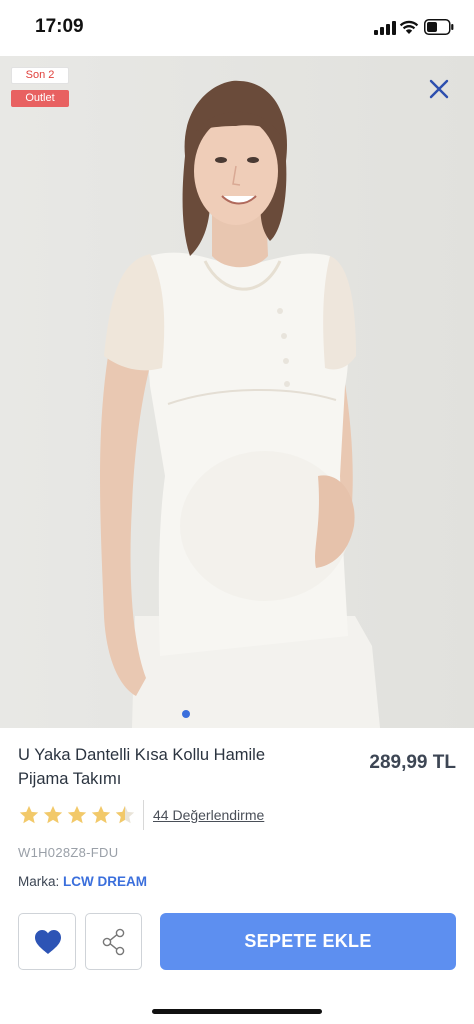 Image resolution: width=474 pixels, height=1024 pixels. Describe the element at coordinates (40, 75) in the screenshot. I see `stock-badge: Son 2` at that location.